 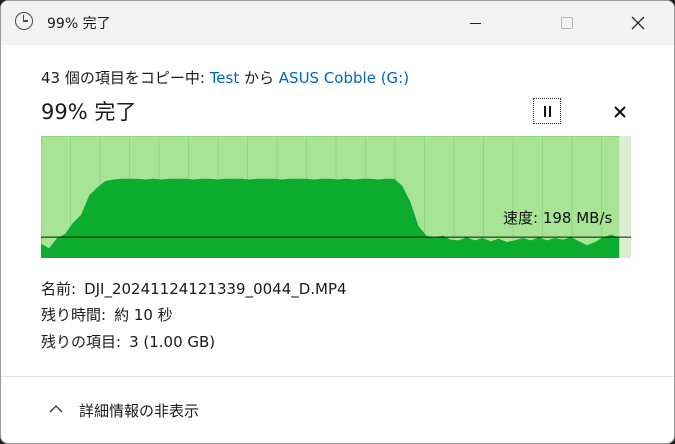 What do you see at coordinates (81, 342) in the screenshot?
I see `items-remaining-label: 残りの項目:` at bounding box center [81, 342].